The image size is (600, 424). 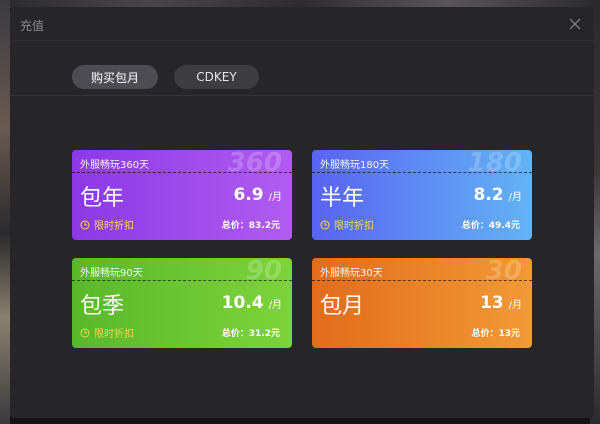 What do you see at coordinates (182, 303) in the screenshot?
I see `plan-card-quarterly: 外服畅玩90天 90 包季 10.4 /月 限时折扣 总价：31.2元` at bounding box center [182, 303].